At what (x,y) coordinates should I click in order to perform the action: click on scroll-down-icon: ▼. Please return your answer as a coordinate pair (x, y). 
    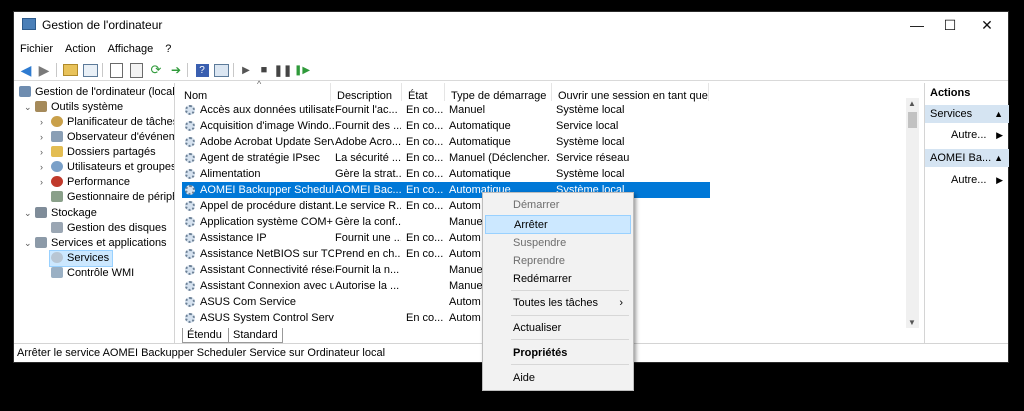
    Looking at the image, I should click on (912, 322).